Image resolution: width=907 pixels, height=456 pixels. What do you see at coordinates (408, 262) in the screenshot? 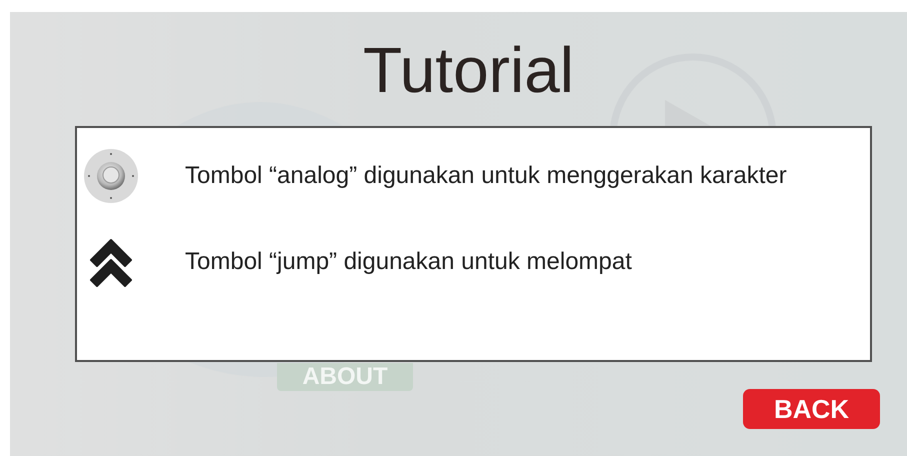
I see `instruction-text: Tombol “jump” digunakan untuk melompat` at bounding box center [408, 262].